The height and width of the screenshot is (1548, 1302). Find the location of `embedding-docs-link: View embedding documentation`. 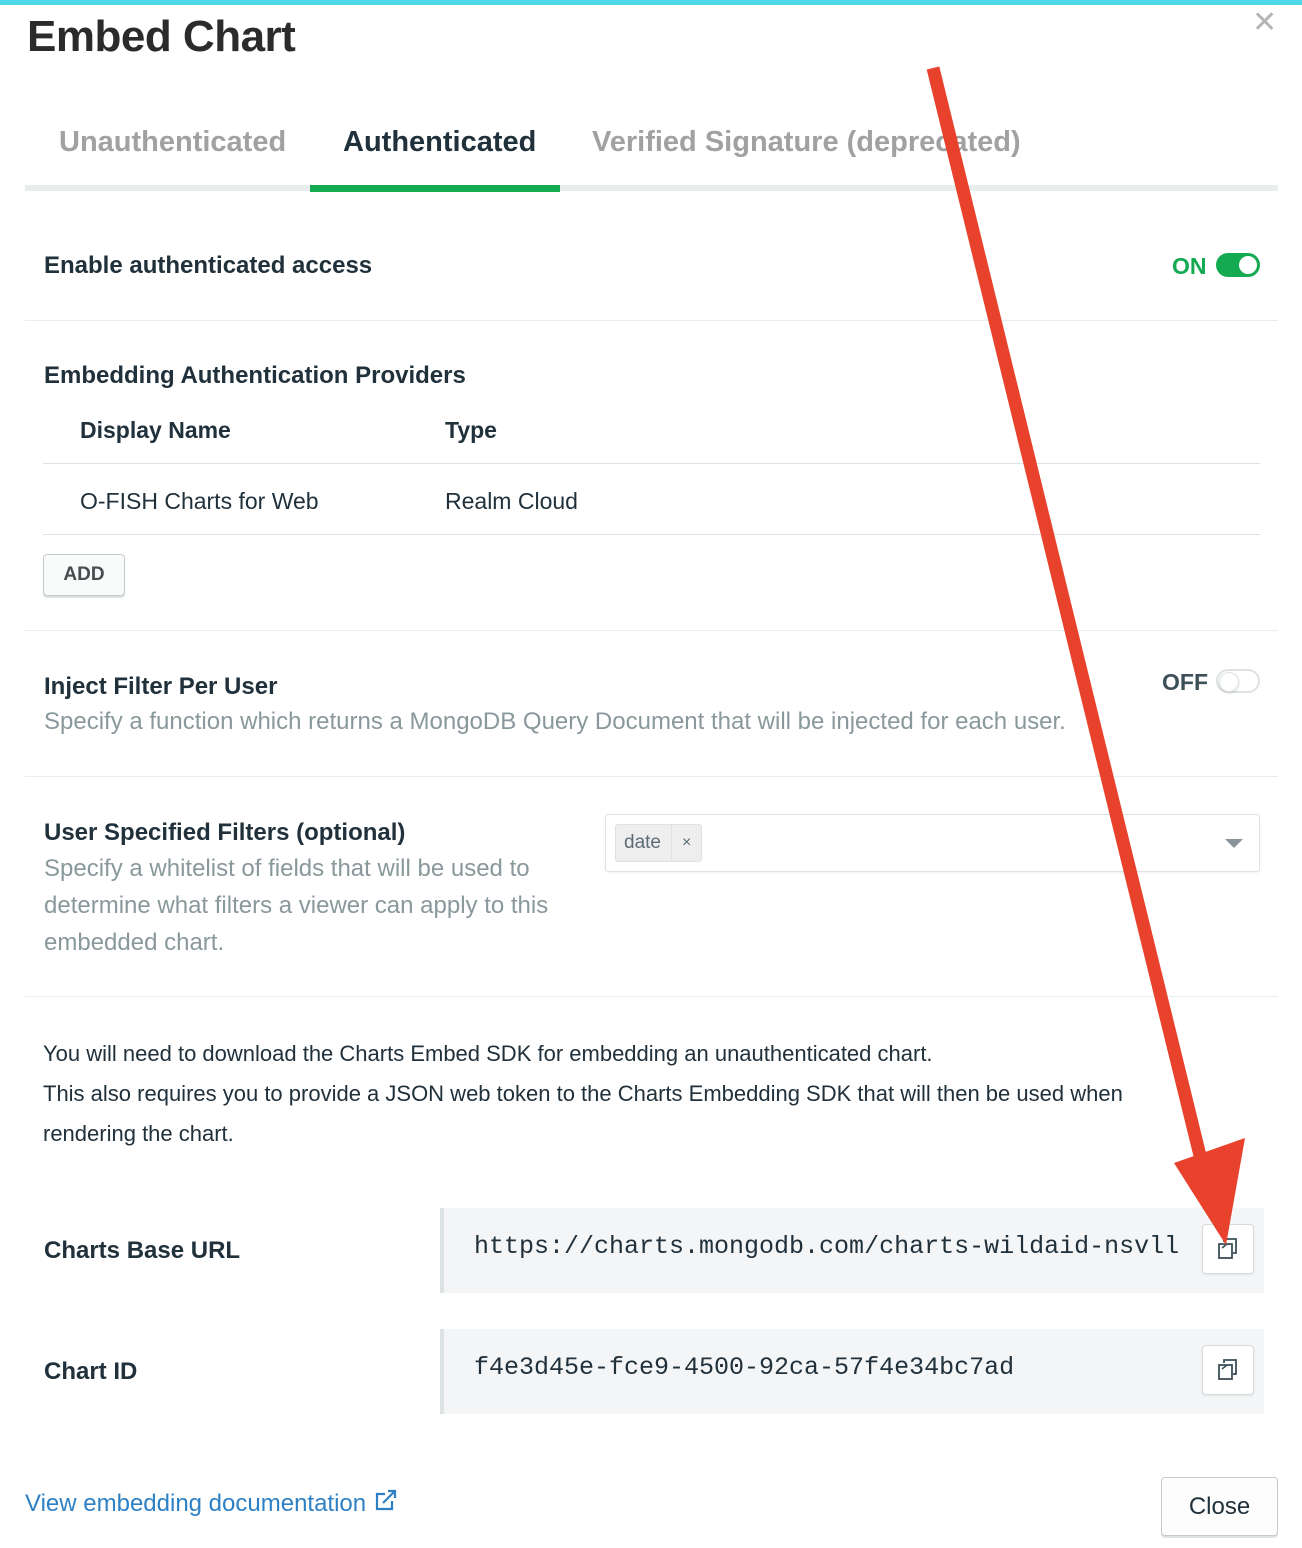

embedding-docs-link: View embedding documentation is located at coordinates (211, 1503).